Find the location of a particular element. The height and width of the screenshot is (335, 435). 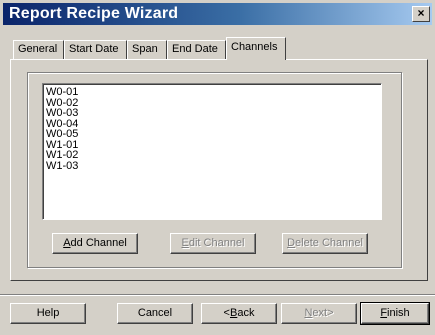

edit-channel-button: Edit Channel is located at coordinates (213, 243).